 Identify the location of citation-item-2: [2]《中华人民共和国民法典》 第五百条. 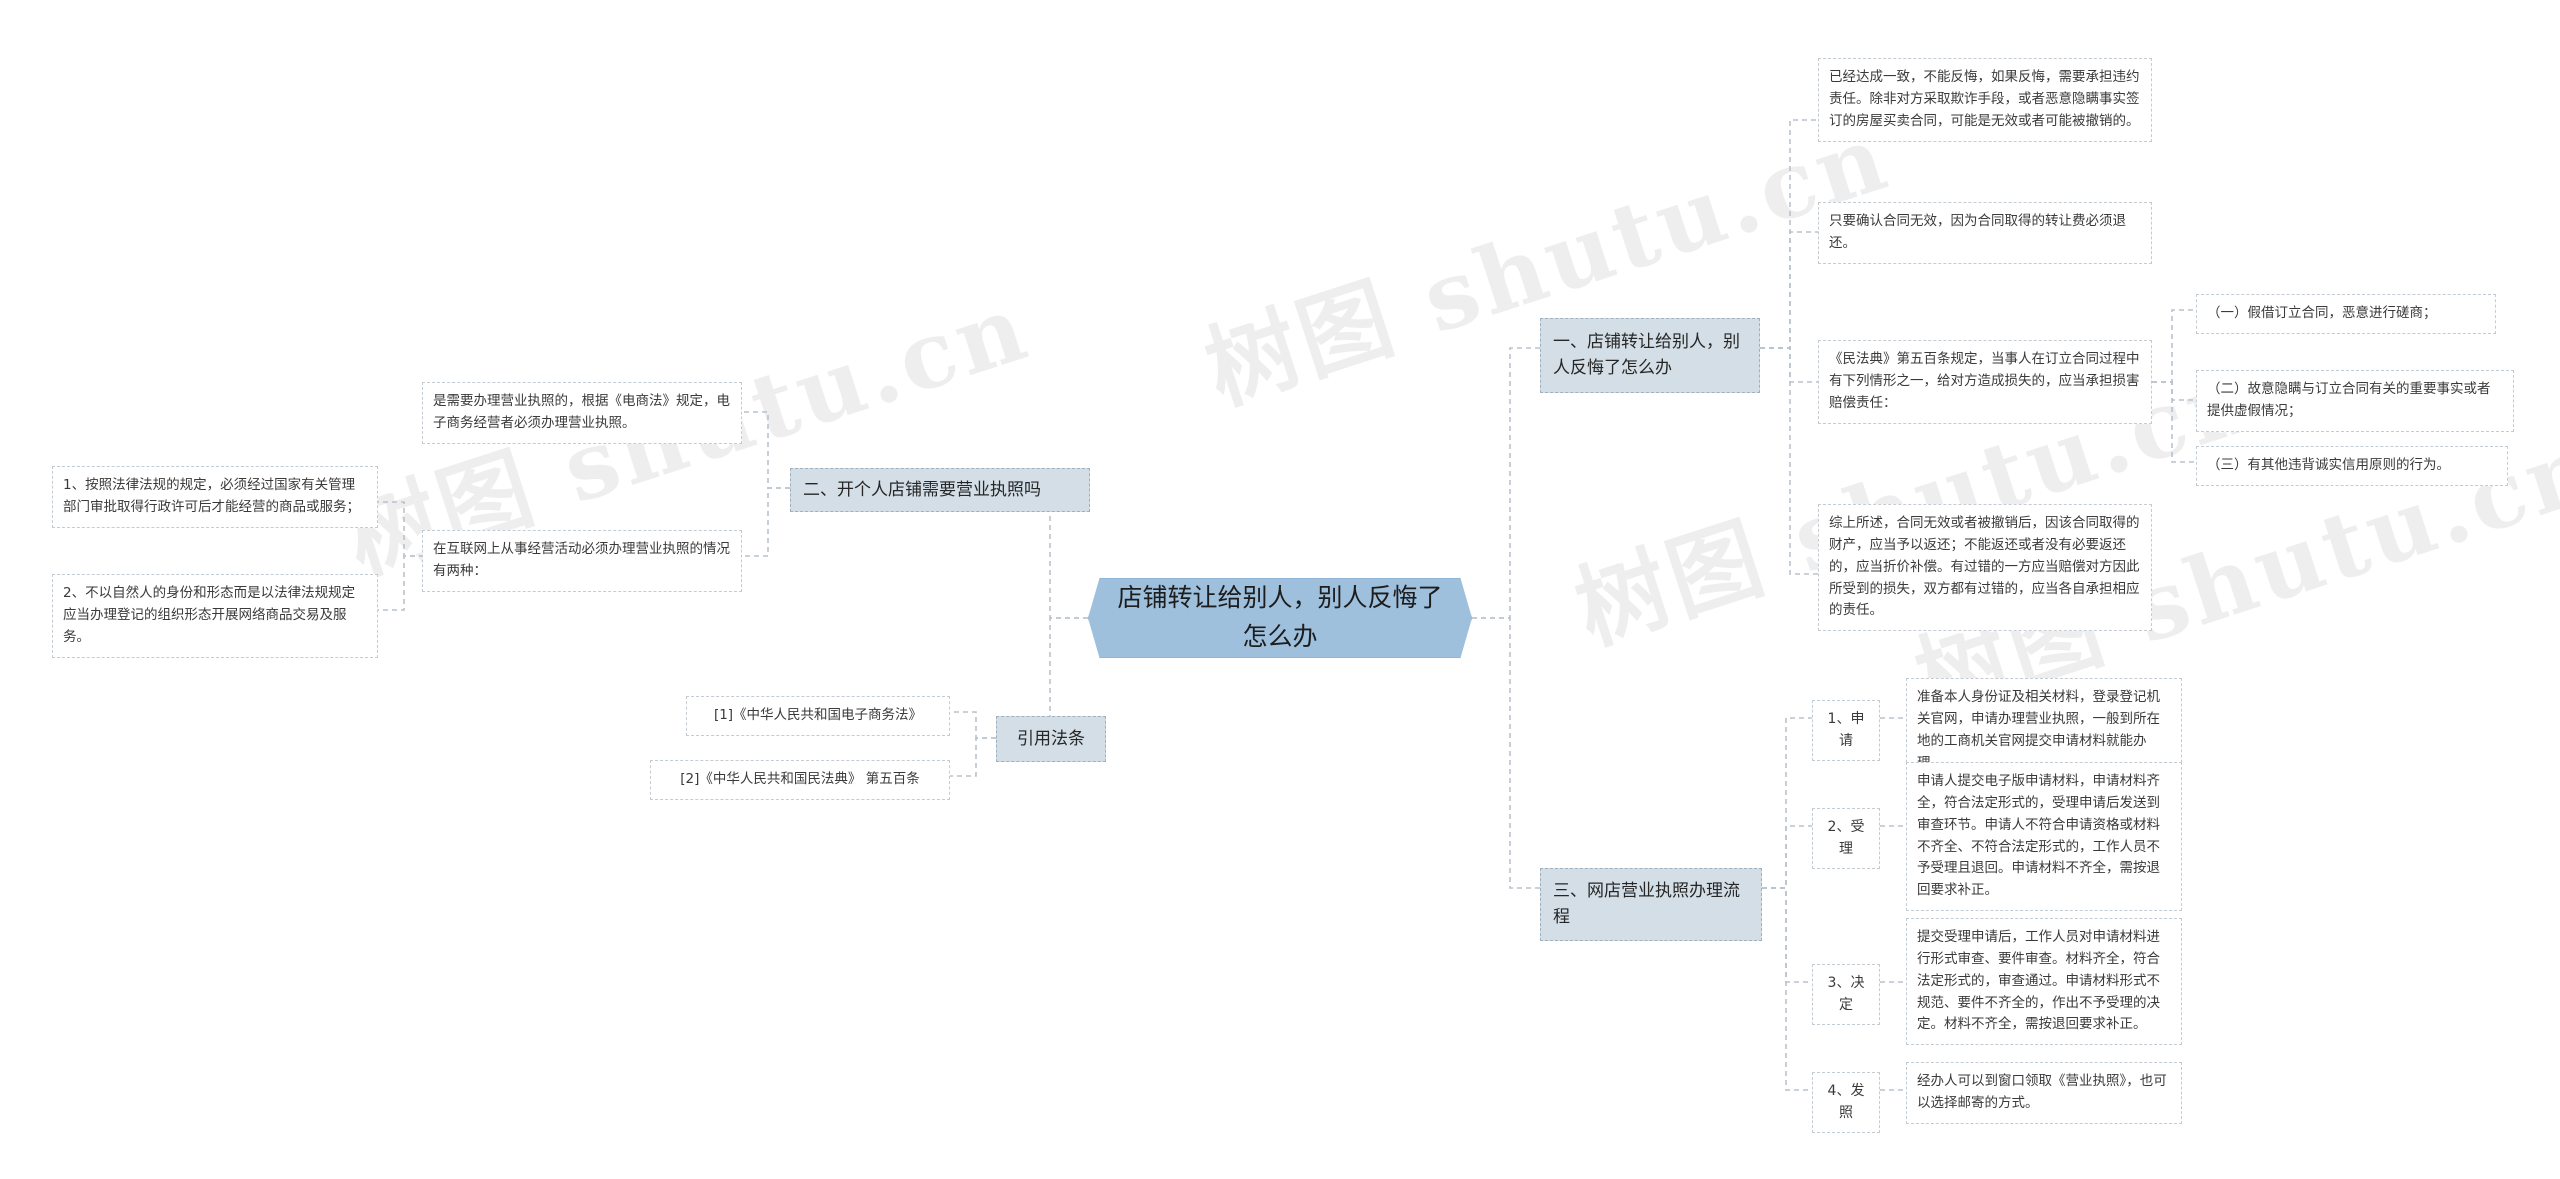
(800, 780).